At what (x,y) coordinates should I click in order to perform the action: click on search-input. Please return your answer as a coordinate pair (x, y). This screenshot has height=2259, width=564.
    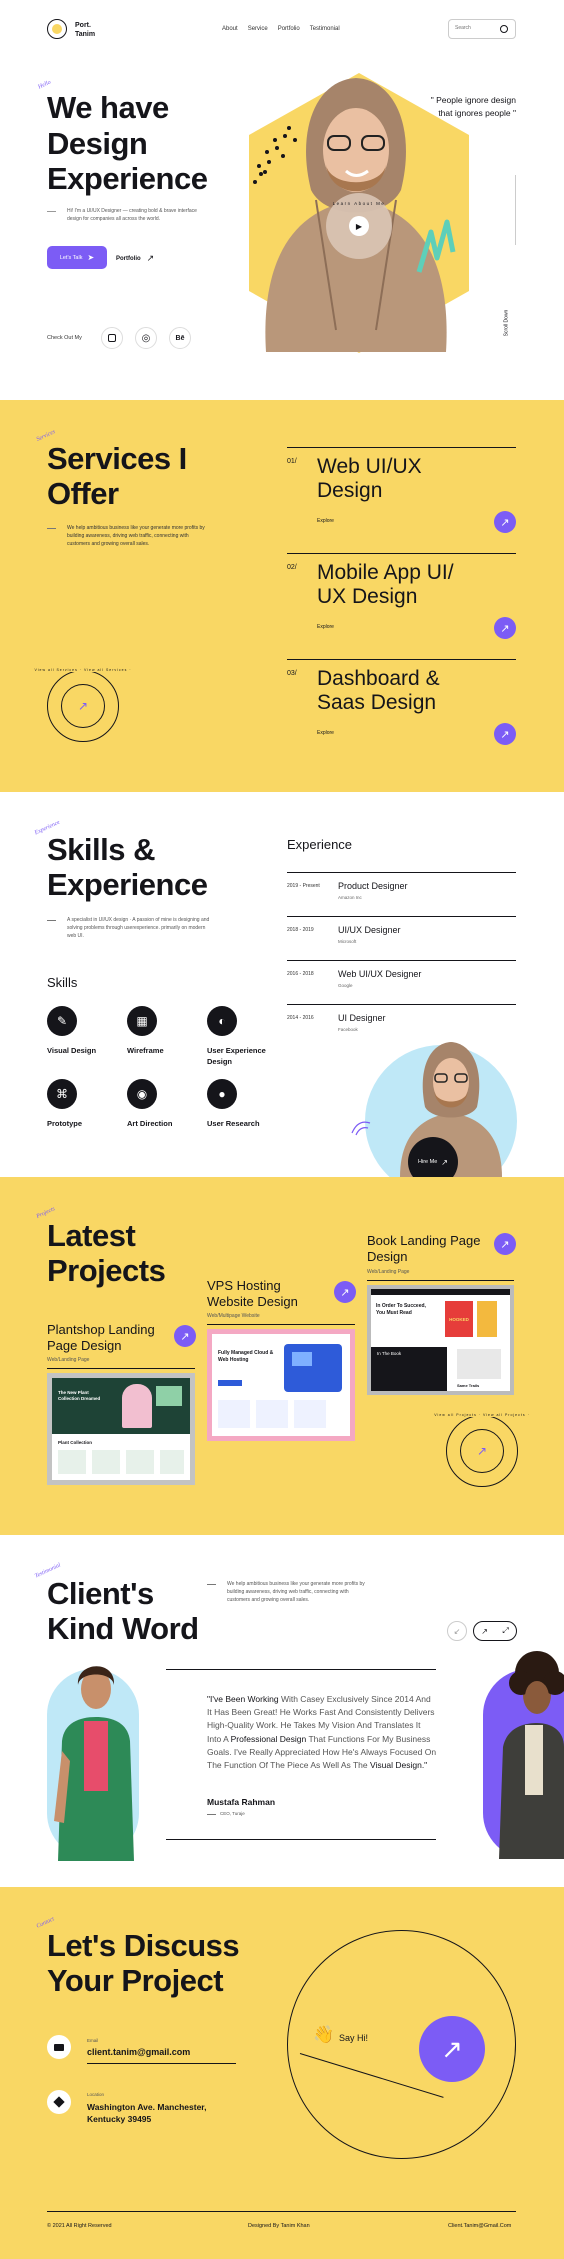
    Looking at the image, I should click on (475, 28).